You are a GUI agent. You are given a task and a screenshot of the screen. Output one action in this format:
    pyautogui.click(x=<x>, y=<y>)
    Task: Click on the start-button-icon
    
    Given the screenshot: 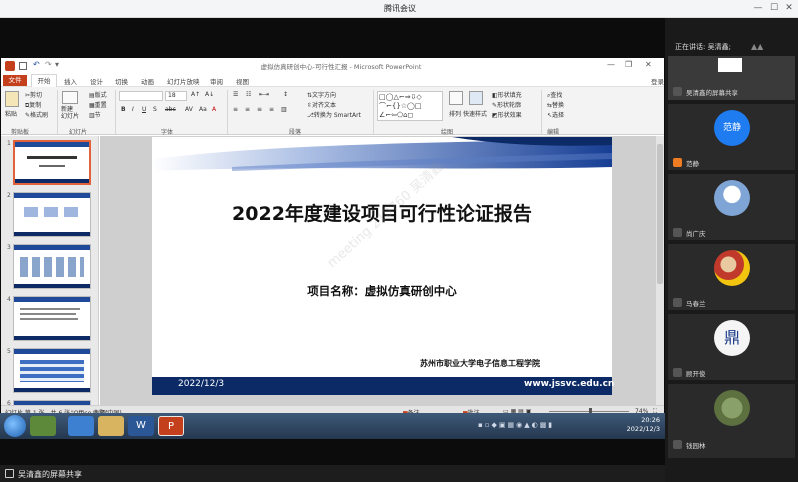 What is the action you would take?
    pyautogui.click(x=15, y=426)
    